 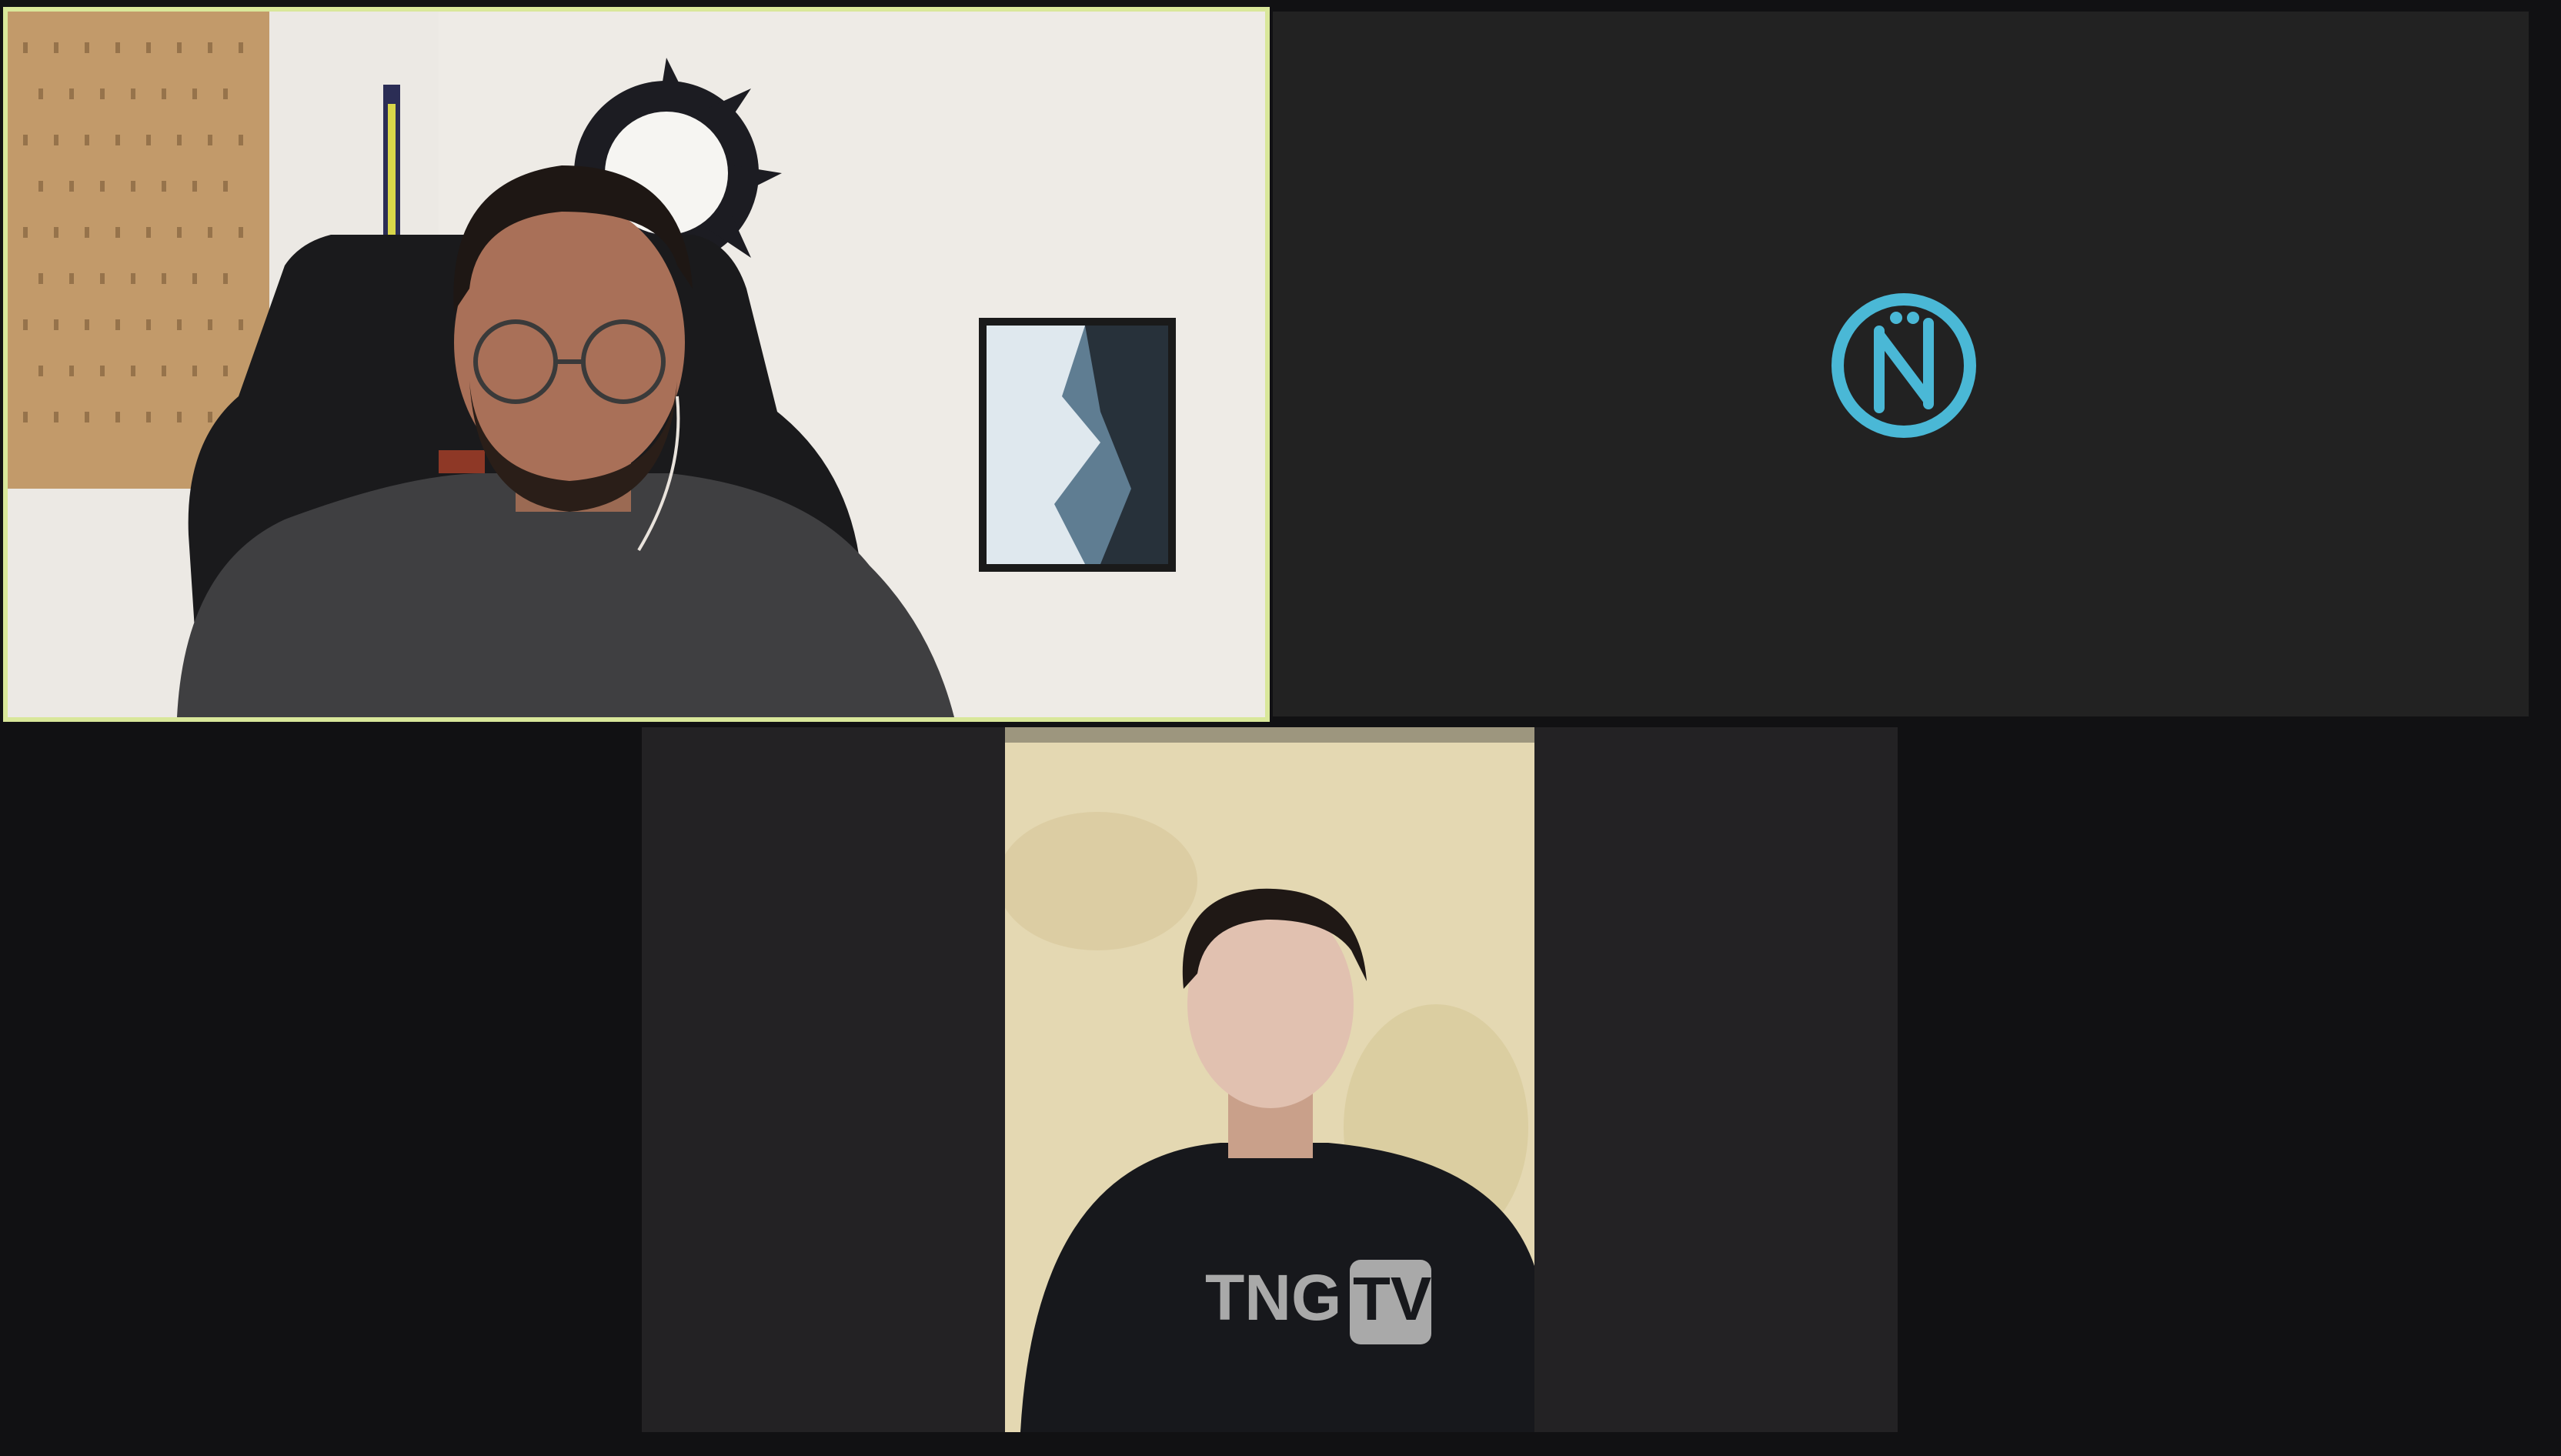 I want to click on participant-video-feed-3: TNG TV, so click(x=1269, y=1080).